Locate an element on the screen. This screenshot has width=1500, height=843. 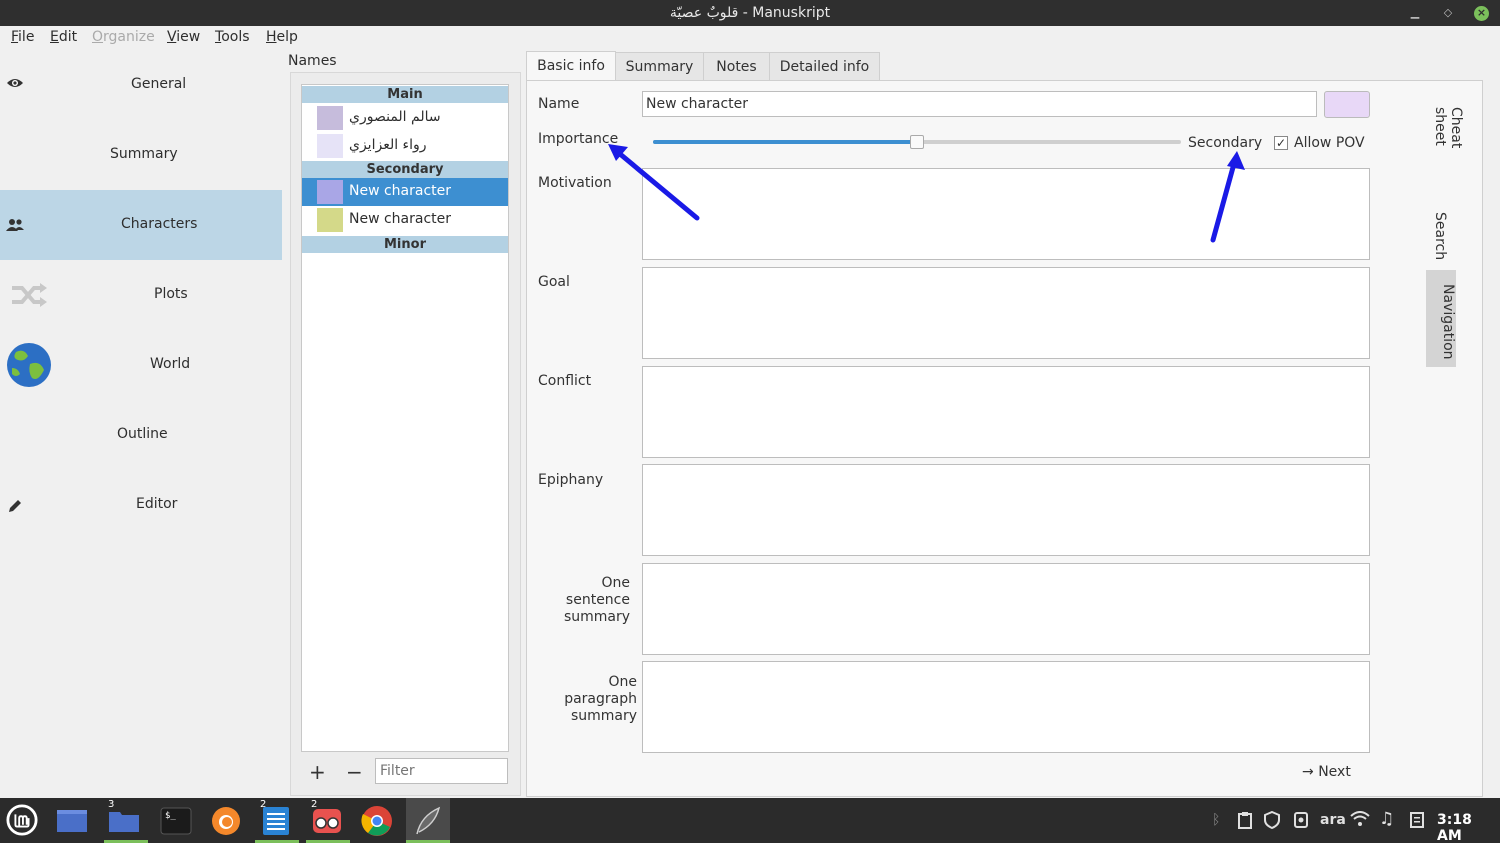
one-paragraph-summary-field is located at coordinates (1006, 707).